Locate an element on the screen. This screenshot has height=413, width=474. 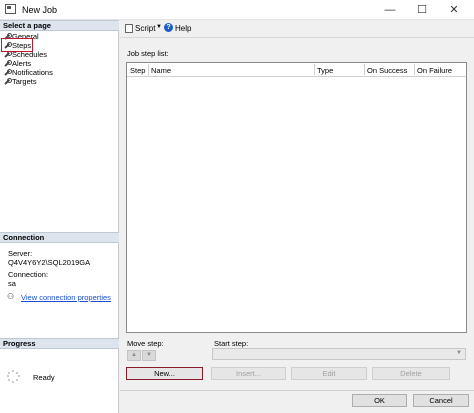
ok-button: OK is located at coordinates (379, 400).